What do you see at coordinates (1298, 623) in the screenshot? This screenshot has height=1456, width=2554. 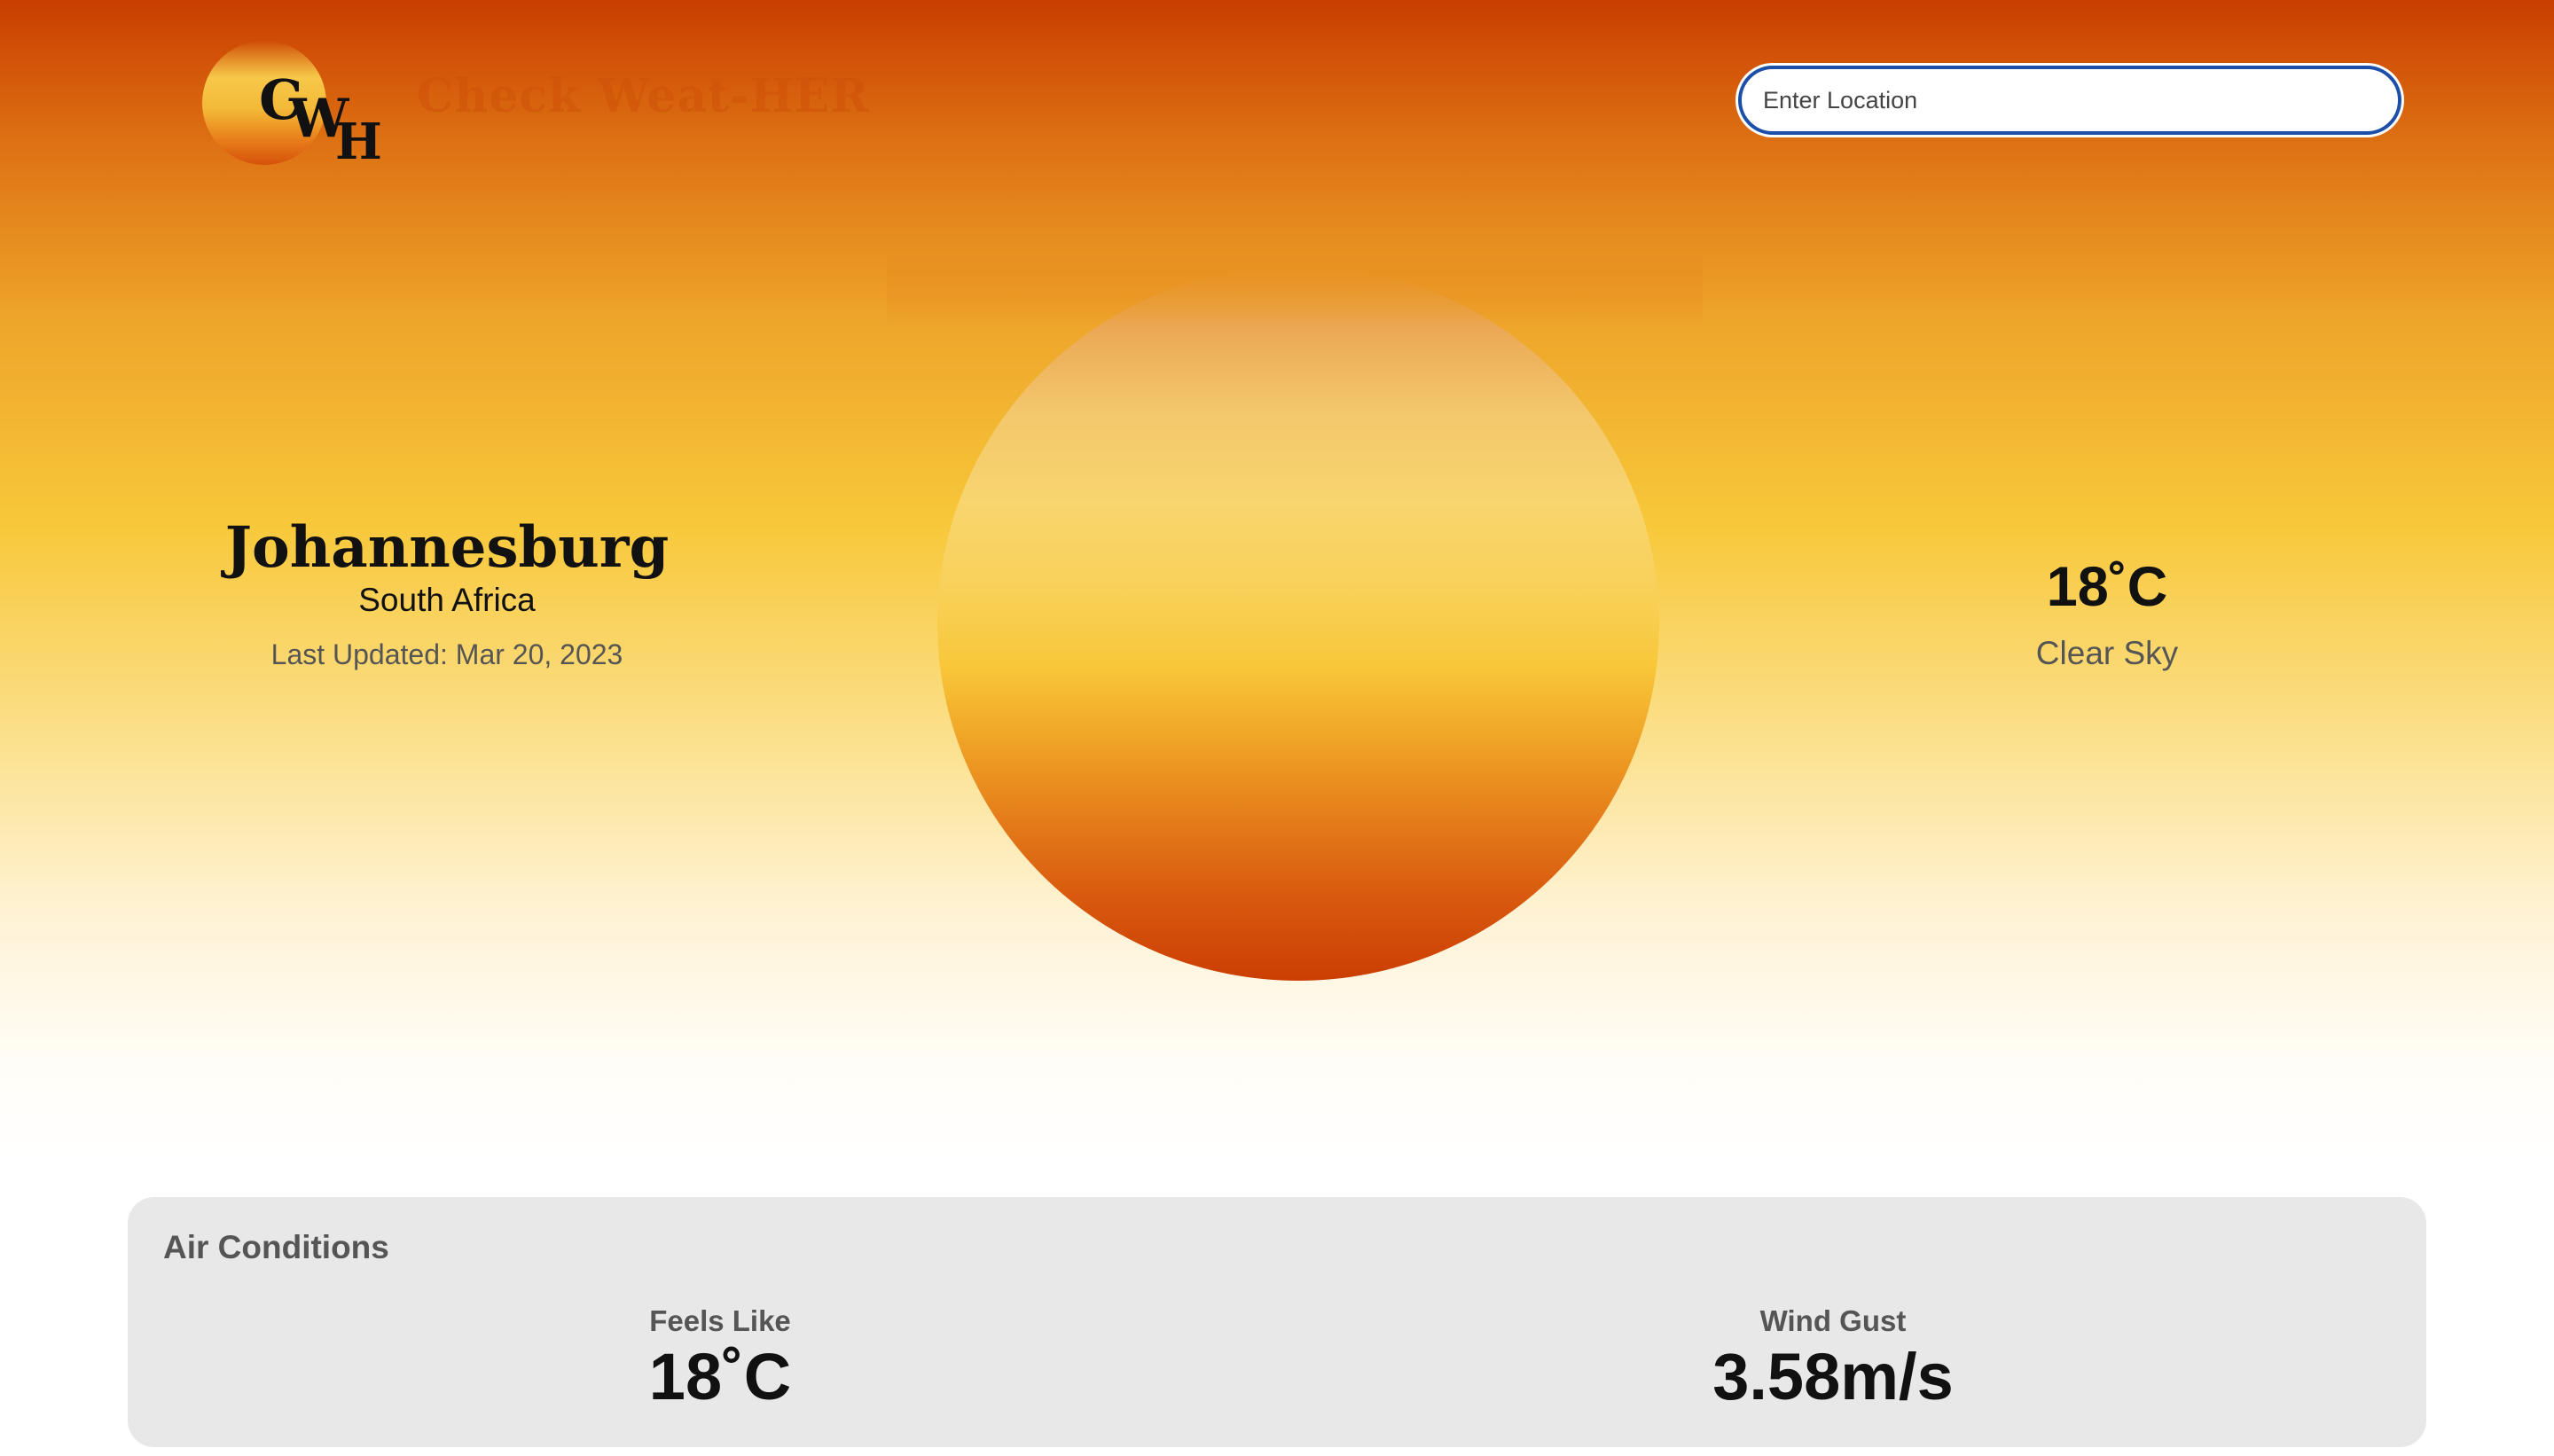 I see `sun-icon` at bounding box center [1298, 623].